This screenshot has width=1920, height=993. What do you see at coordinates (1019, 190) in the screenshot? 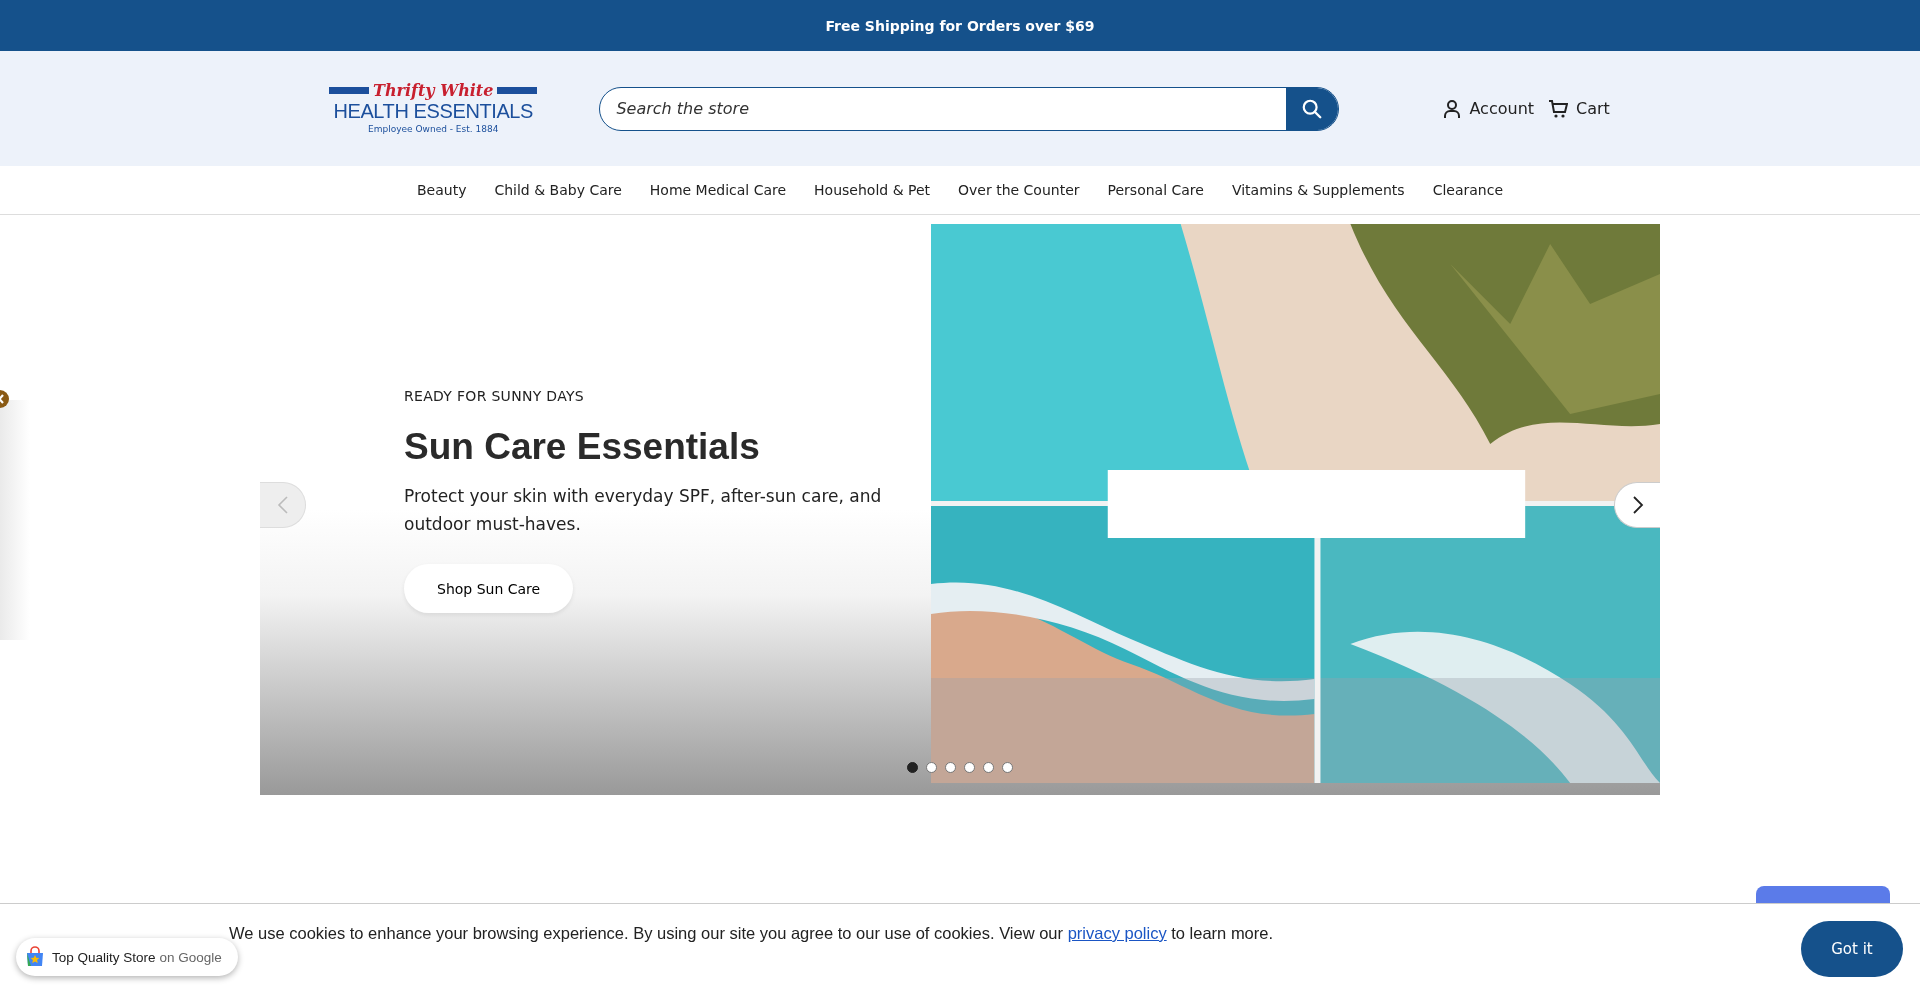
I see `nav-link: Over the Counter` at bounding box center [1019, 190].